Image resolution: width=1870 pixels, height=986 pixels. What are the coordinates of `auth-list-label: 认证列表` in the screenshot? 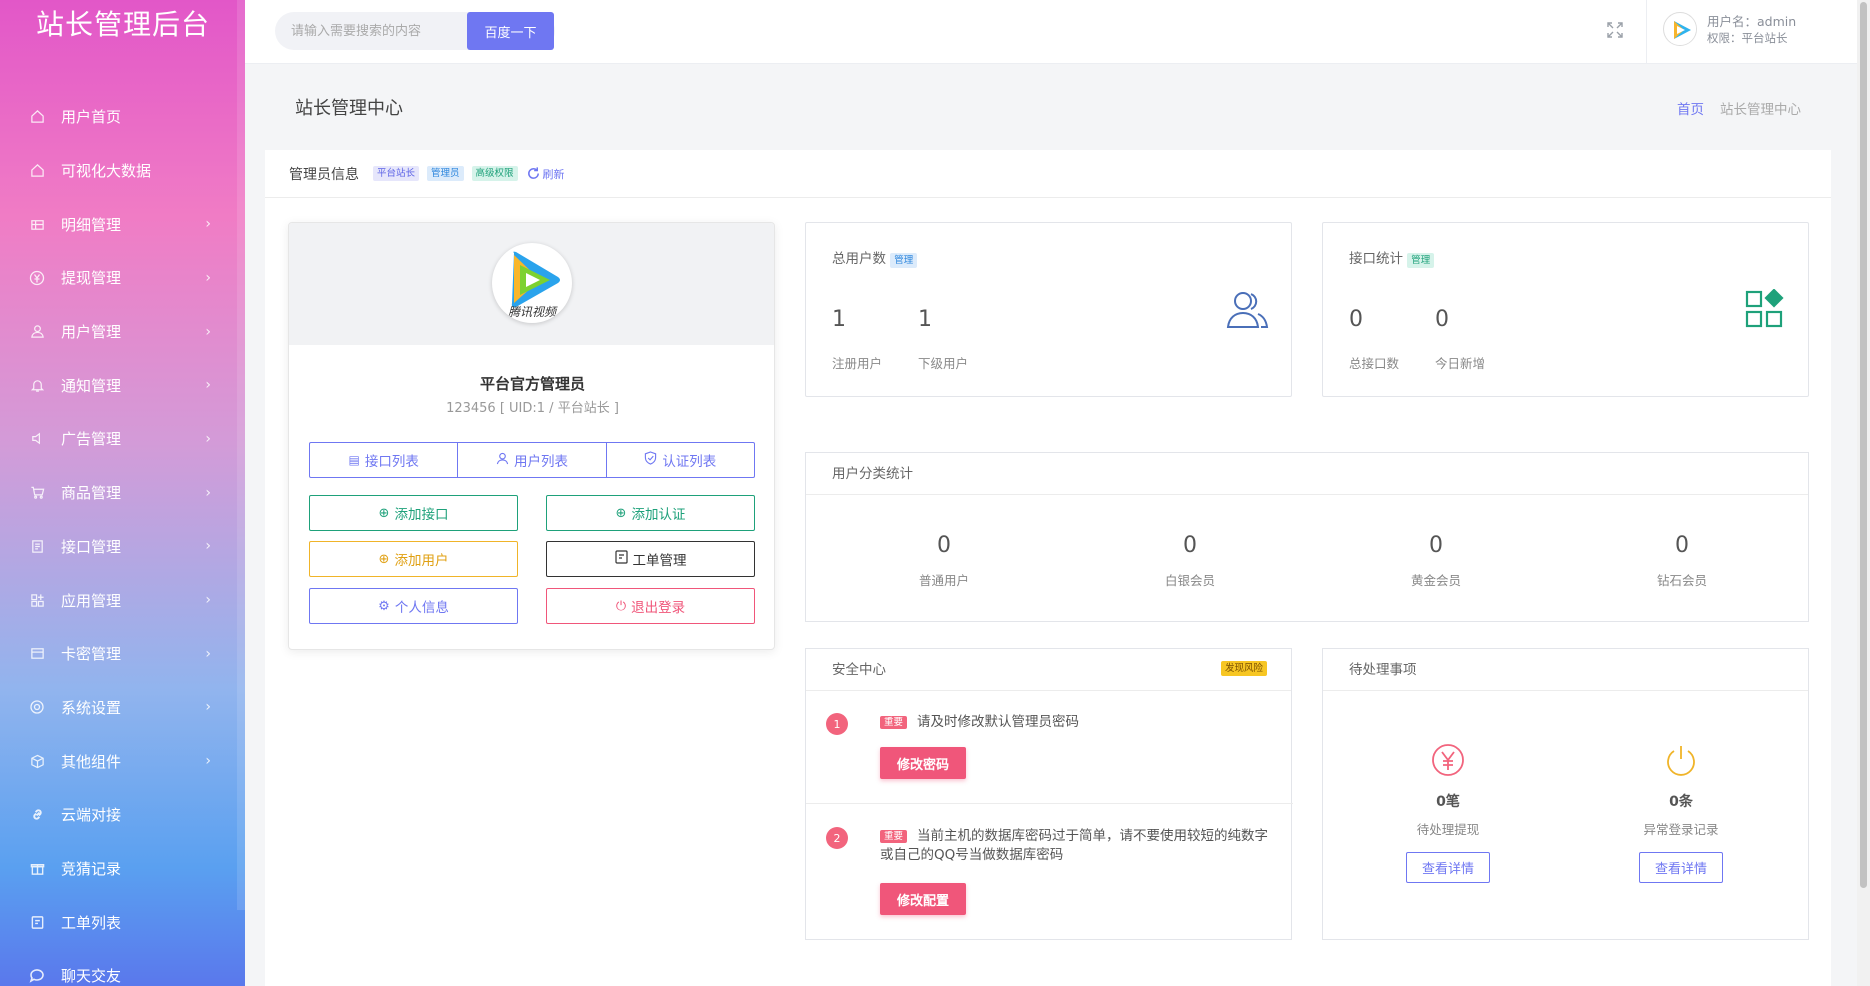 It's located at (689, 462).